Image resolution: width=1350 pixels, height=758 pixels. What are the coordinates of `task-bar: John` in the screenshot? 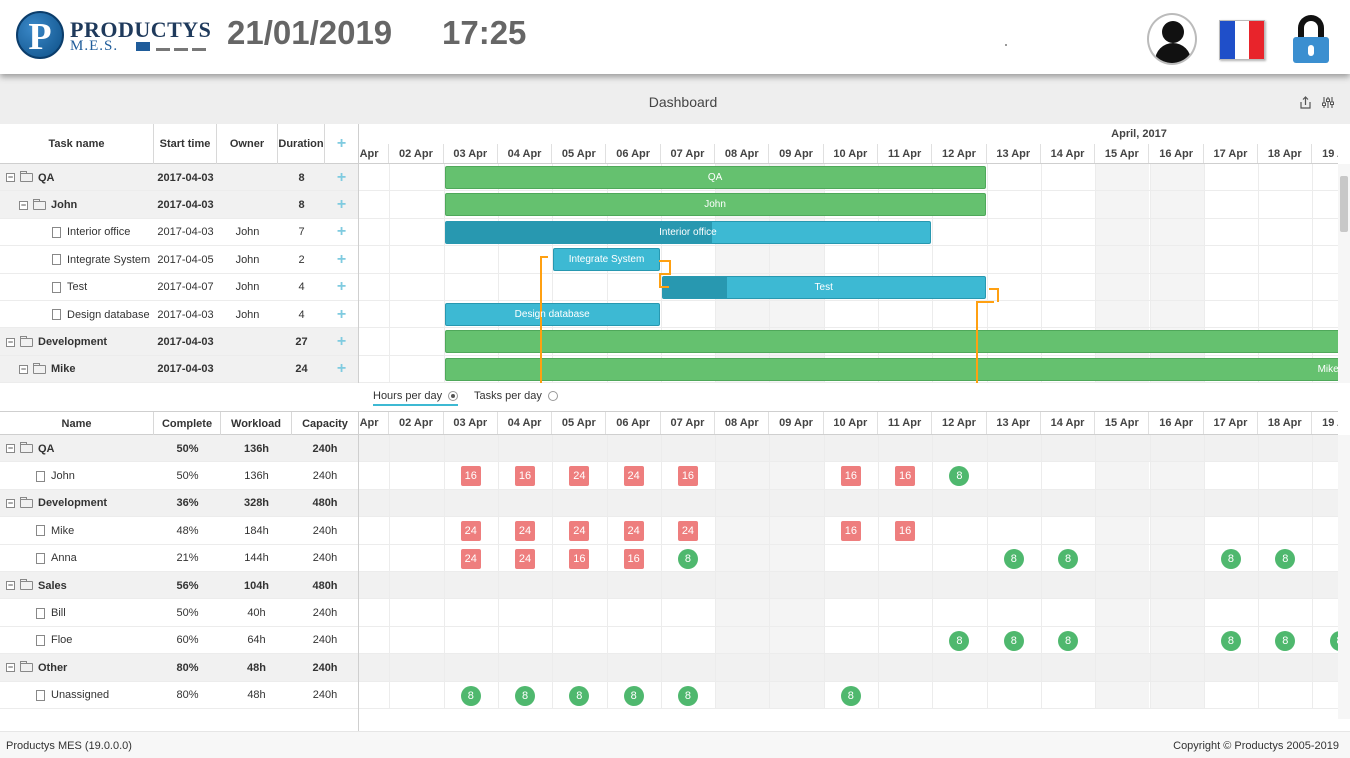 It's located at (715, 205).